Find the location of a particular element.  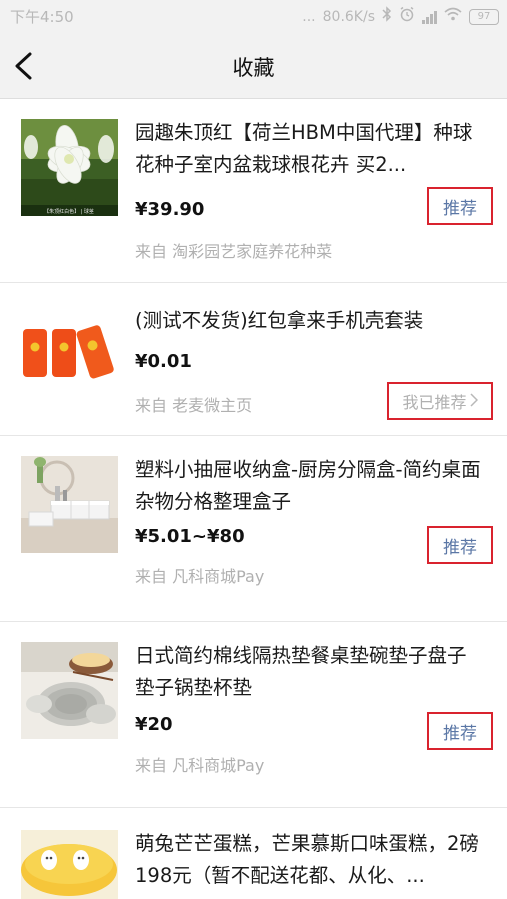

product-title: 日式简约棉线隔热垫餐桌垫碗垫子盘子垫子锅垫杯垫 is located at coordinates (310, 672).